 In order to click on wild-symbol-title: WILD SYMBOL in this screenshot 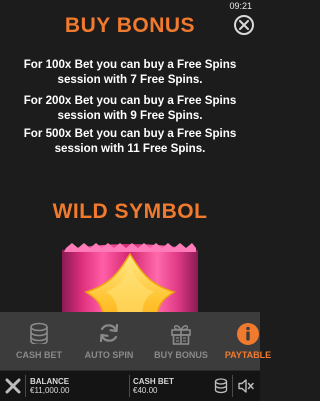, I will do `click(130, 211)`.